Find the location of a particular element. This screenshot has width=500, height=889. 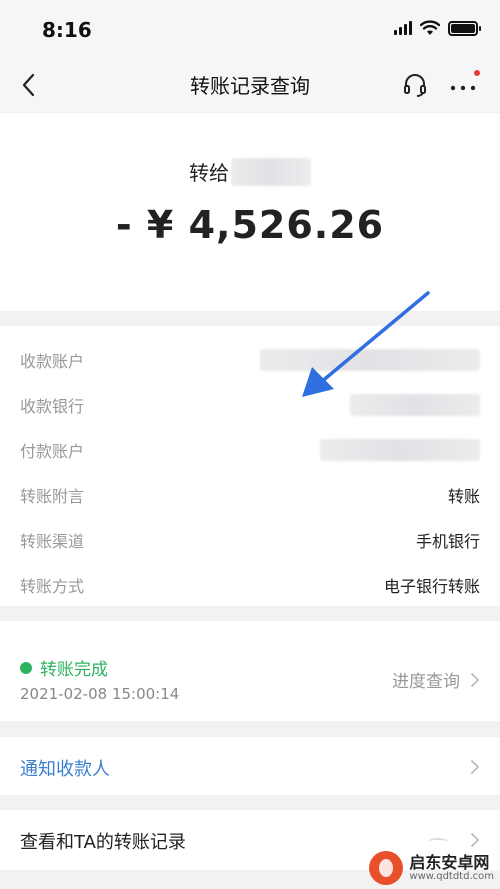

status-icons is located at coordinates (437, 28).